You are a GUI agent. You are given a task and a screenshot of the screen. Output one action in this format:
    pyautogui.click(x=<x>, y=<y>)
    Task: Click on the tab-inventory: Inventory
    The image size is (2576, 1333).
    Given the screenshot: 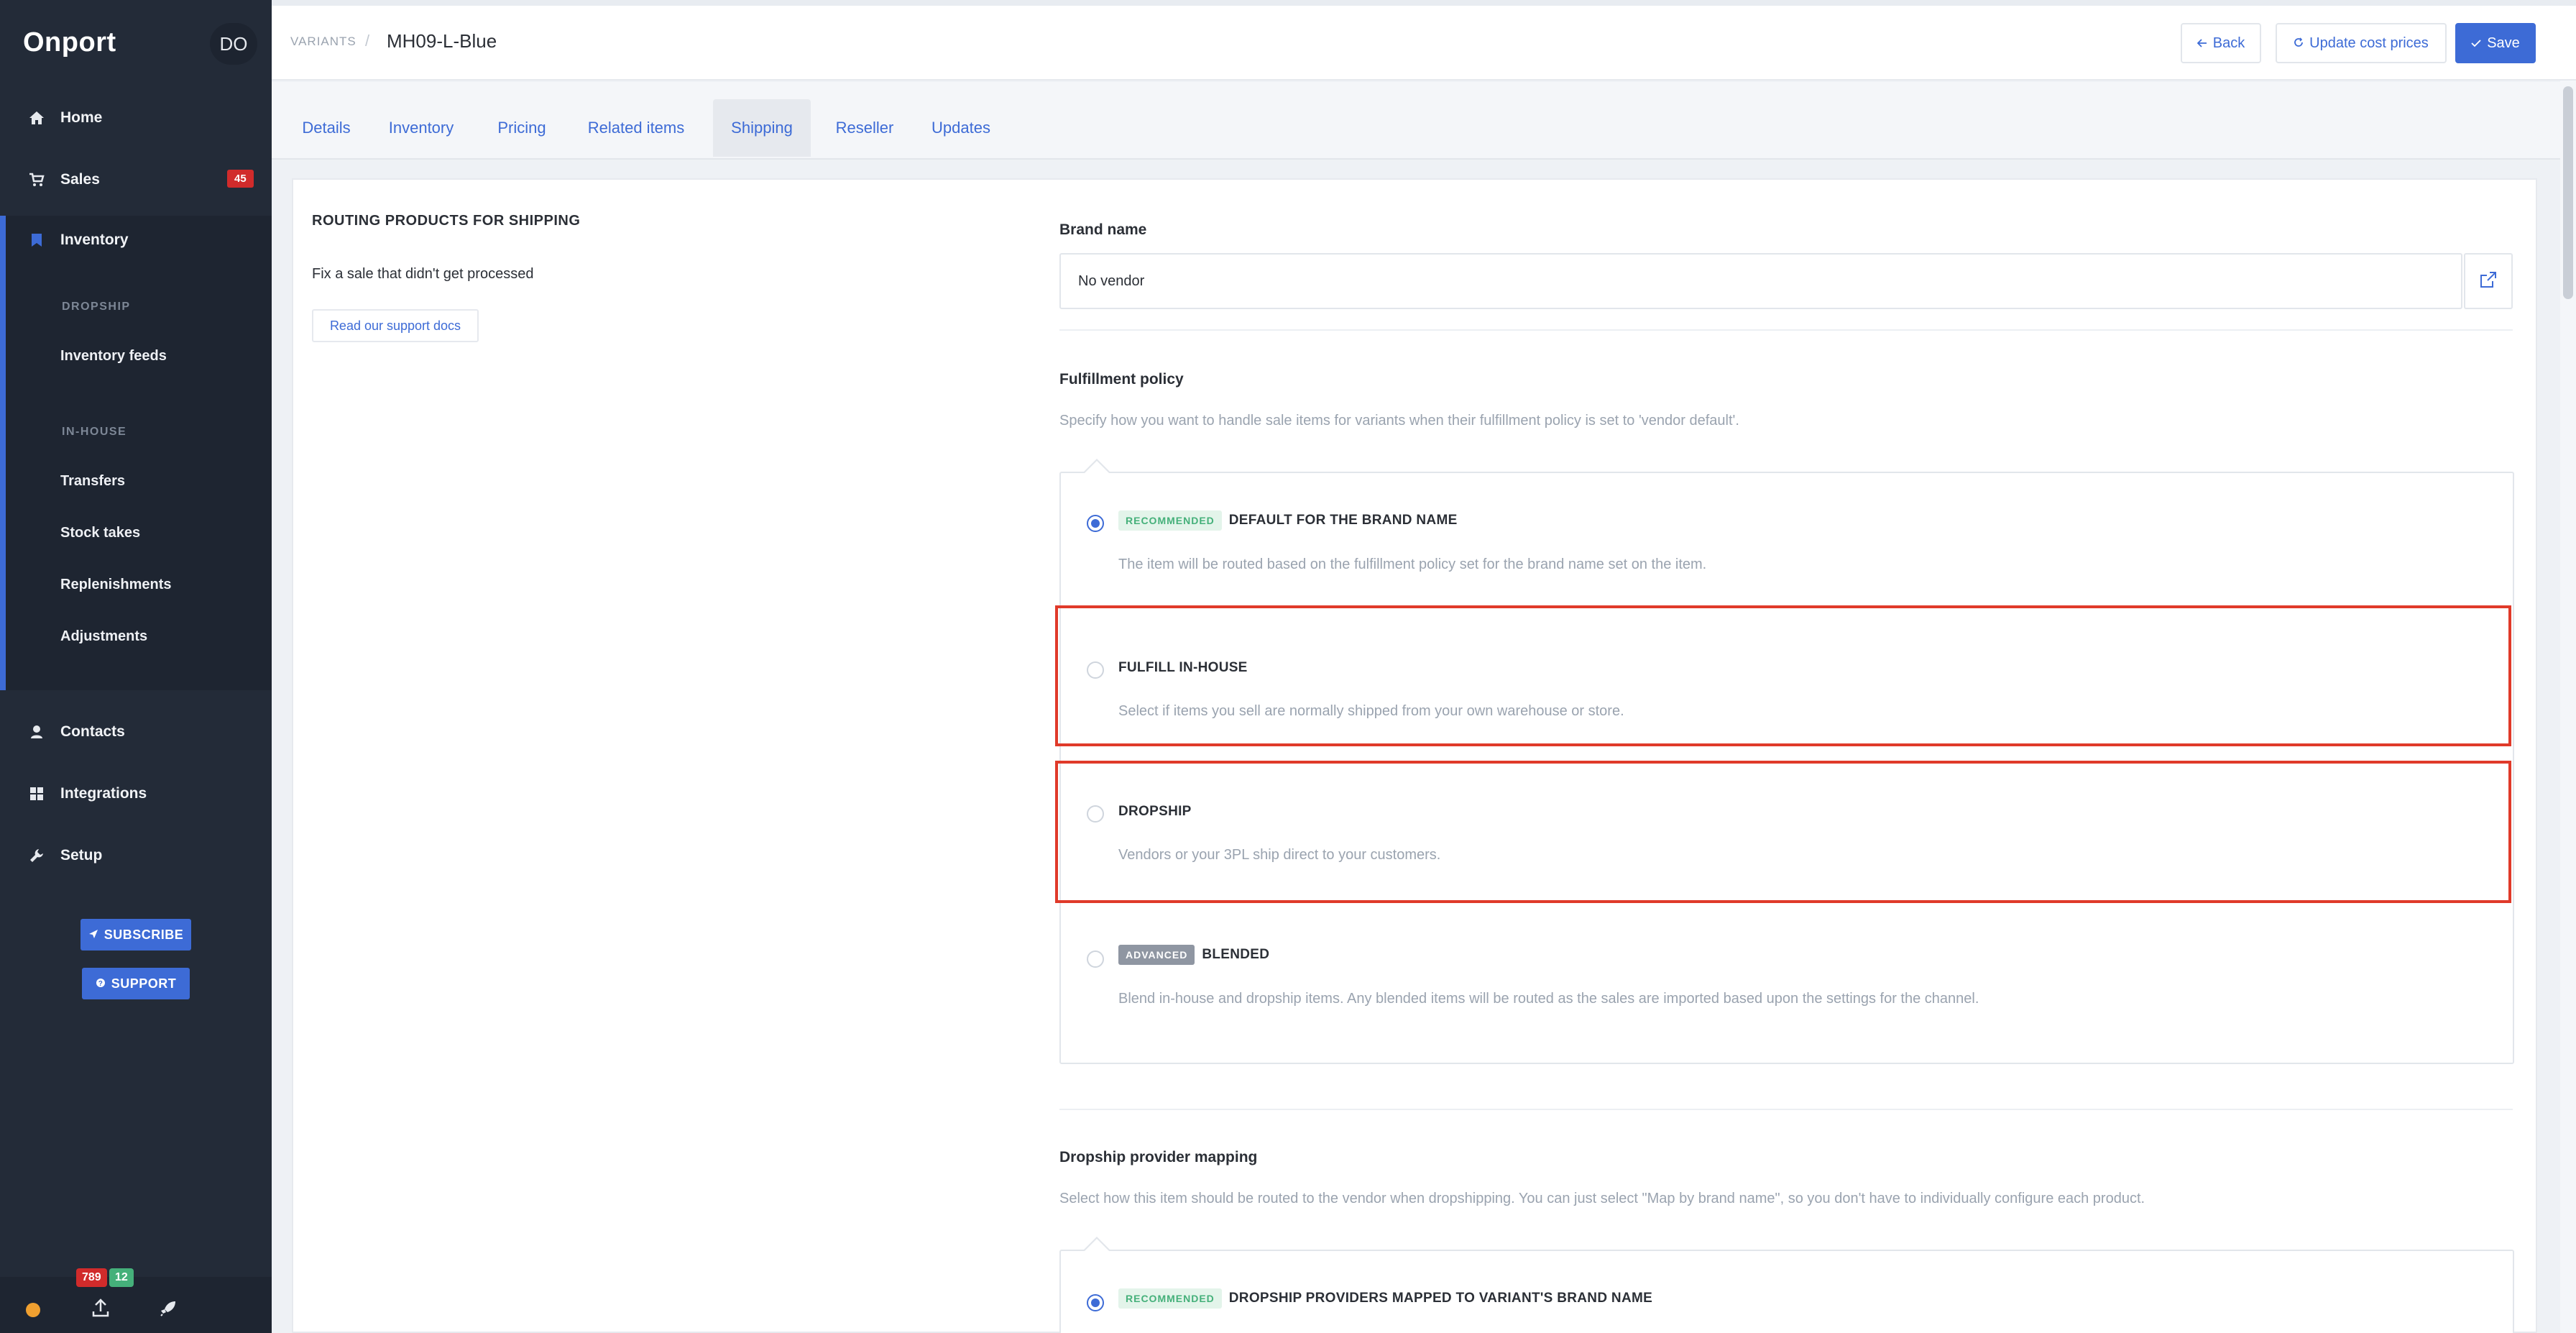 What is the action you would take?
    pyautogui.click(x=421, y=128)
    